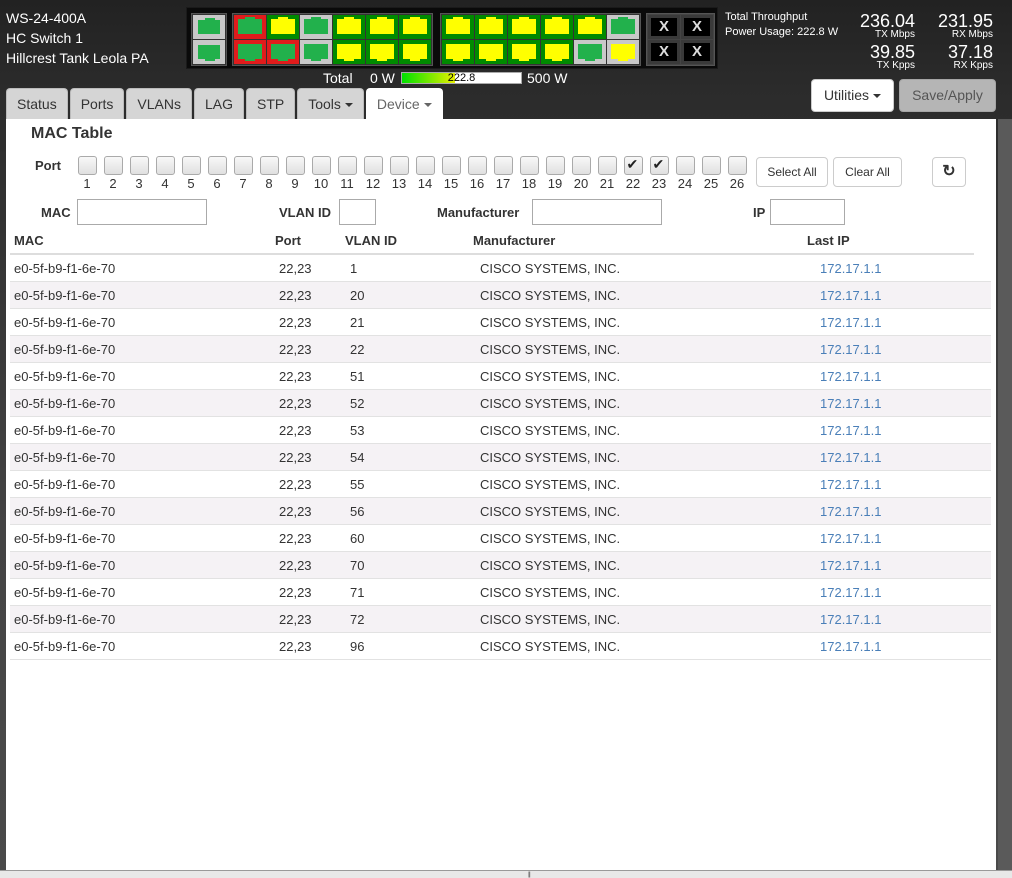  I want to click on port-checkbox-3: 3, so click(139, 173).